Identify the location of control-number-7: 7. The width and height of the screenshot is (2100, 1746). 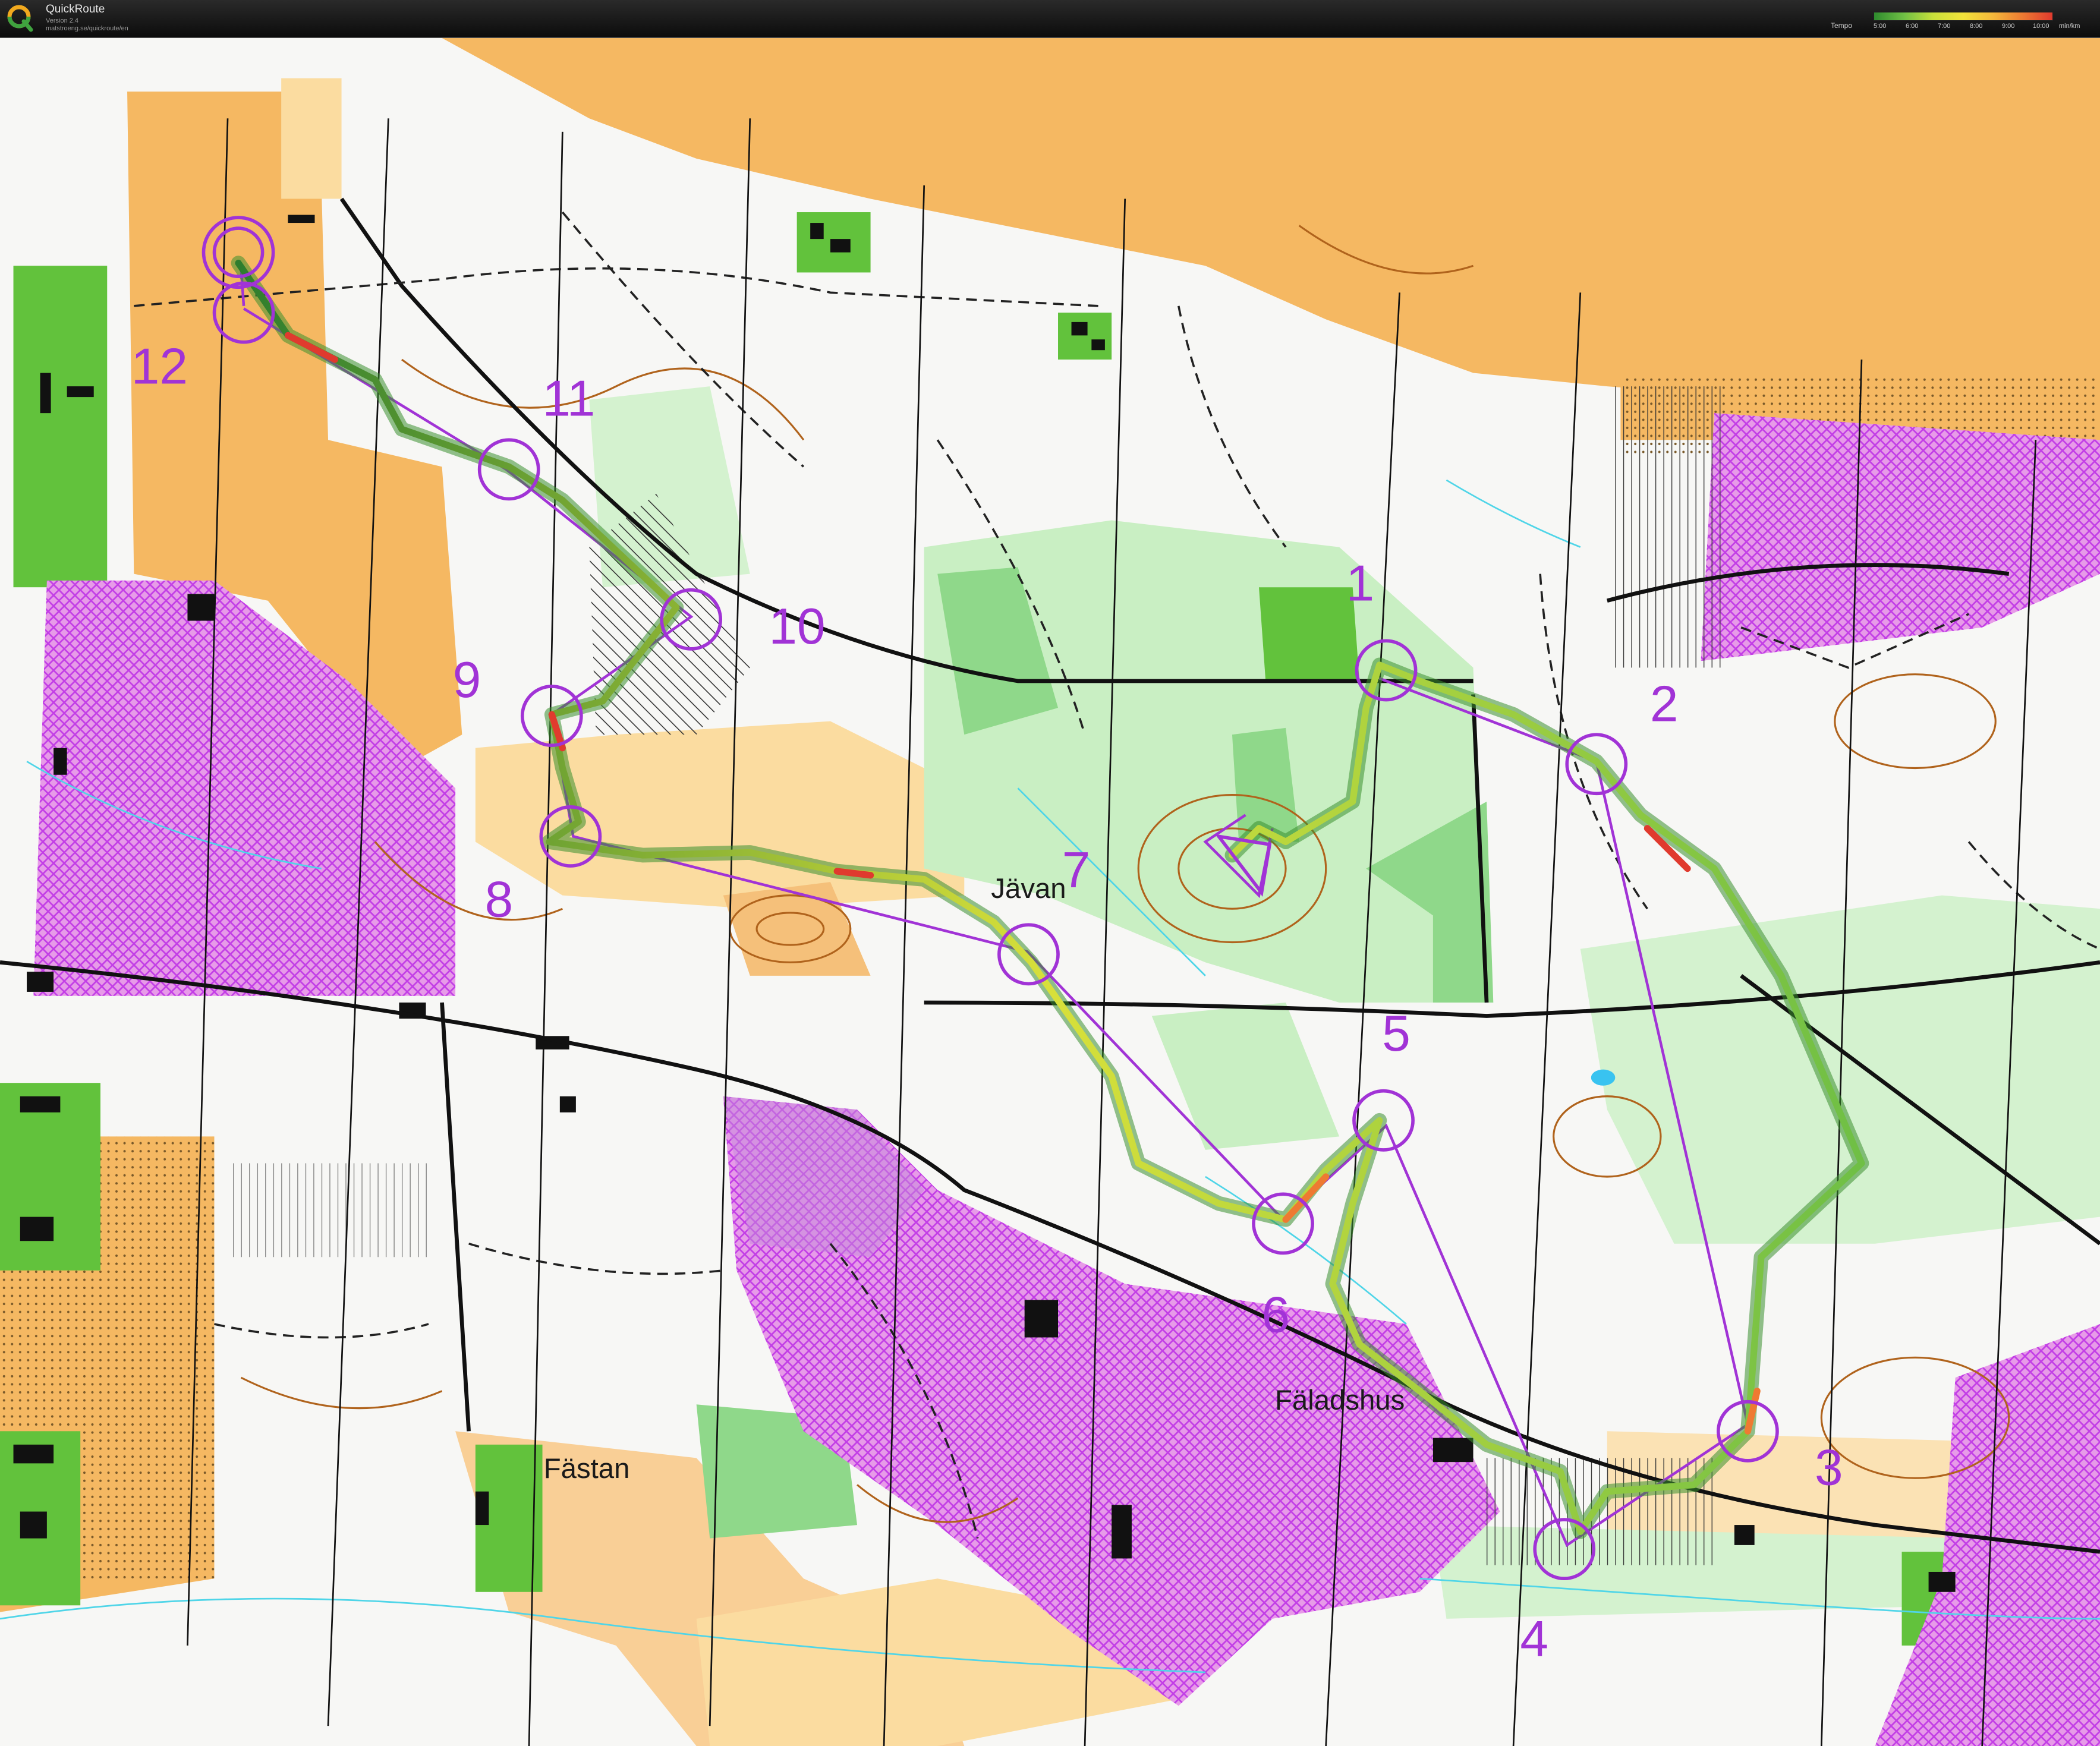
(1076, 870).